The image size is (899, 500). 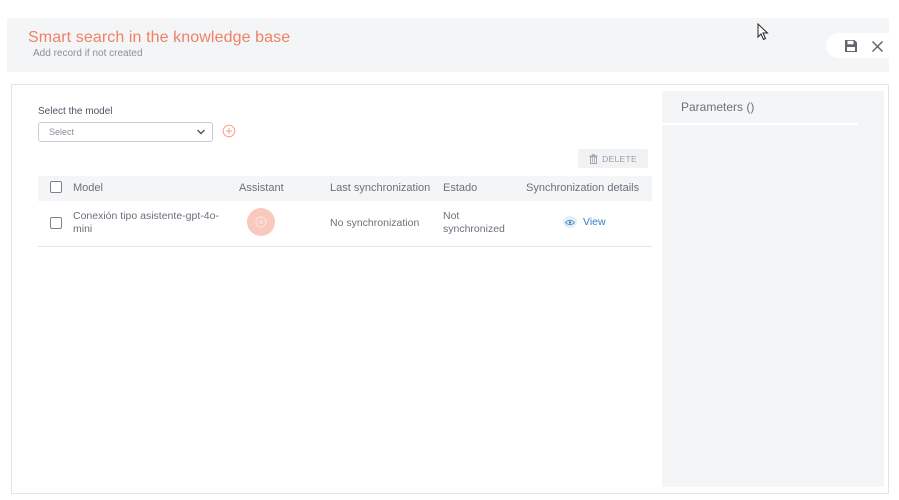 What do you see at coordinates (56, 223) in the screenshot?
I see `row-checkbox` at bounding box center [56, 223].